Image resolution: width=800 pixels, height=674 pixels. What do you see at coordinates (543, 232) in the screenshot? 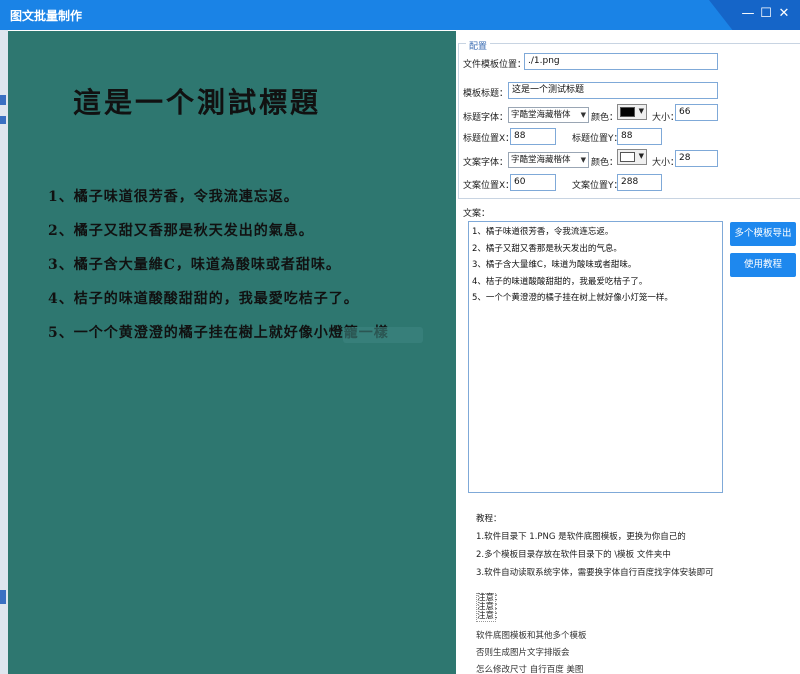
I see `copy-line: 1、橘子味道很芳香，令我流连忘返。` at bounding box center [543, 232].